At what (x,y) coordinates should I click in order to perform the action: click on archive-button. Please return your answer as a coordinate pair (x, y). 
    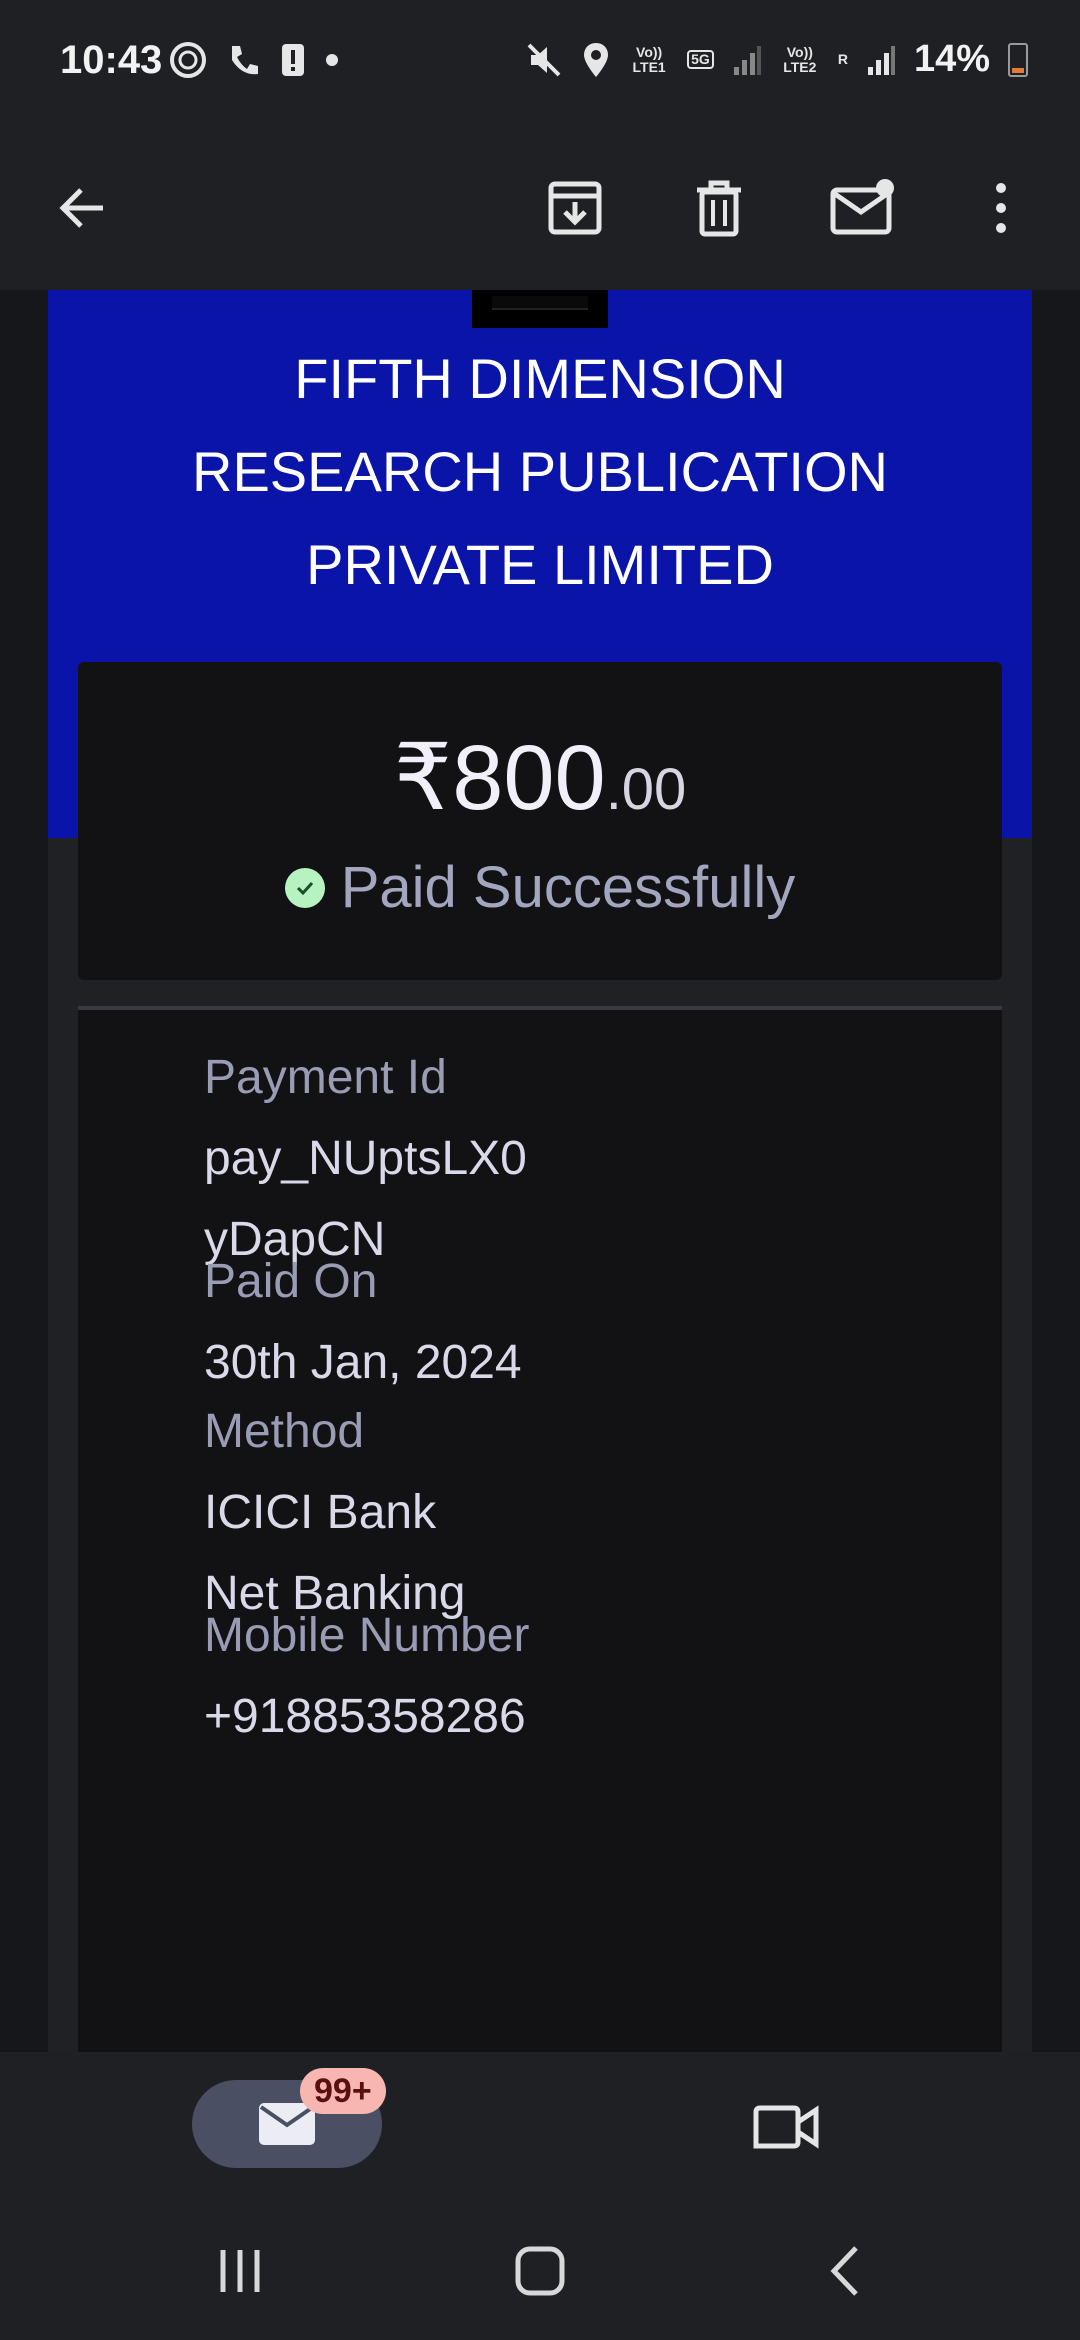
    Looking at the image, I should click on (575, 208).